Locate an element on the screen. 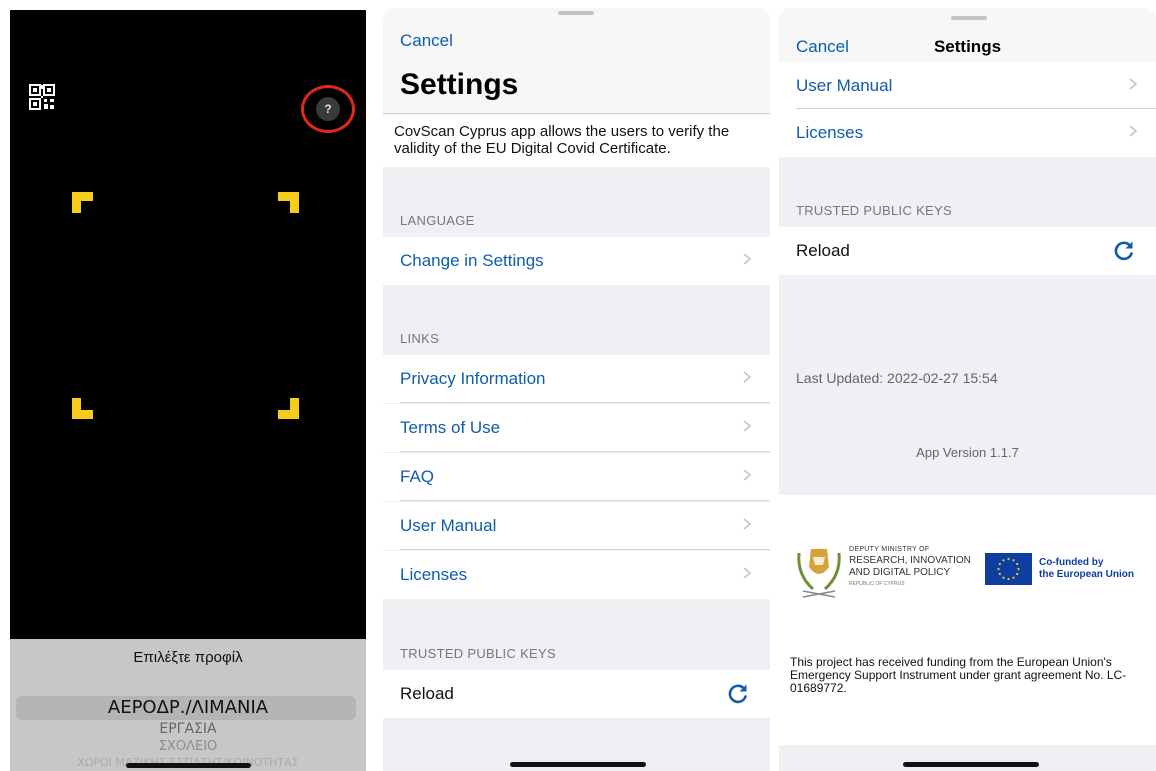 Image resolution: width=1156 pixels, height=771 pixels. scan-frame-corner-top-right is located at coordinates (288, 202).